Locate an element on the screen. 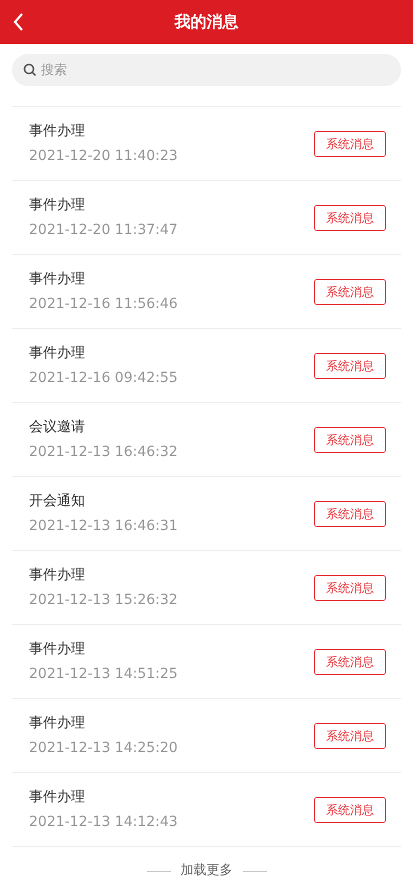  message-item: 事件办理 2021-12-13 14:25:20 系统消息 is located at coordinates (206, 736).